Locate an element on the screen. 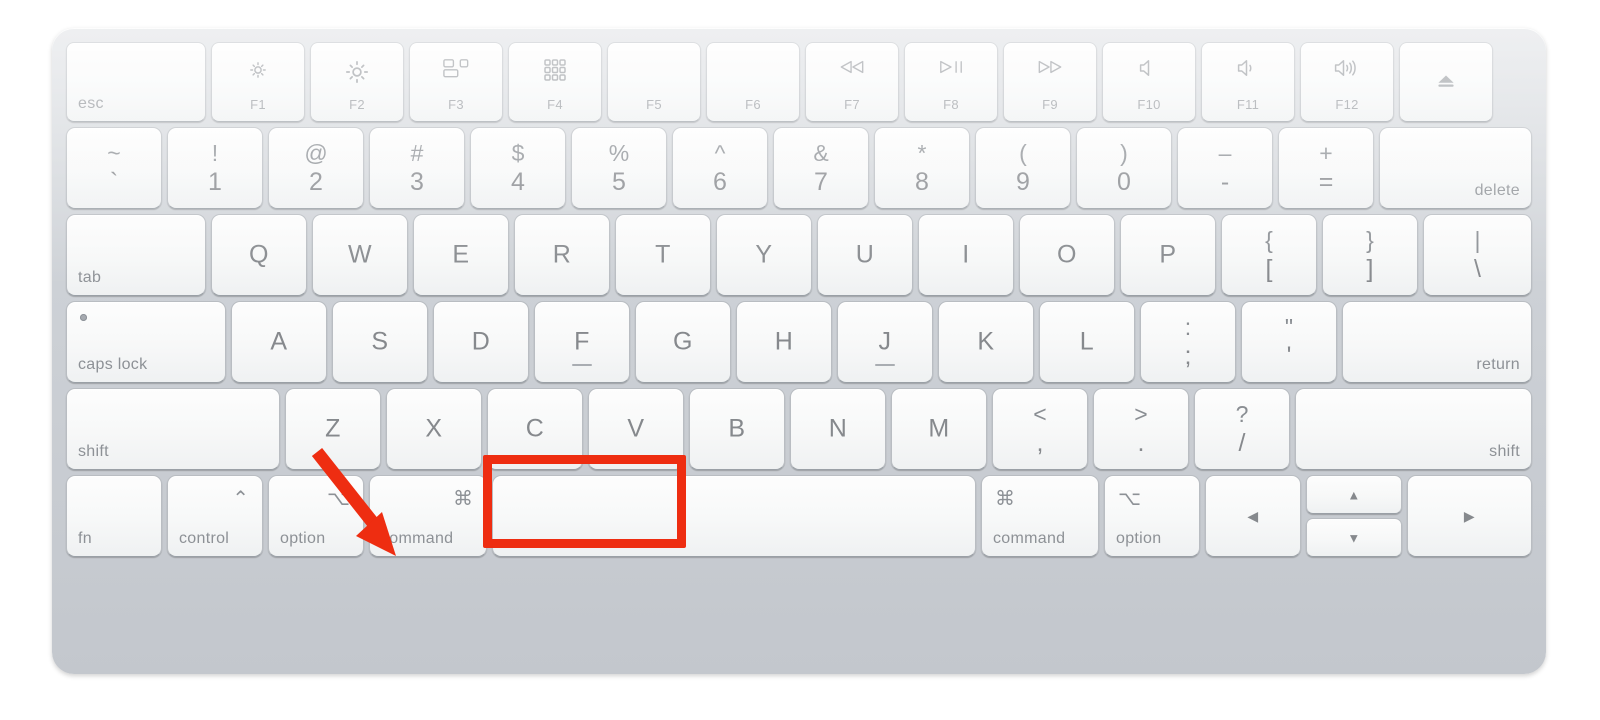 This screenshot has height=720, width=1600. key-8-shift-label: * is located at coordinates (922, 153).